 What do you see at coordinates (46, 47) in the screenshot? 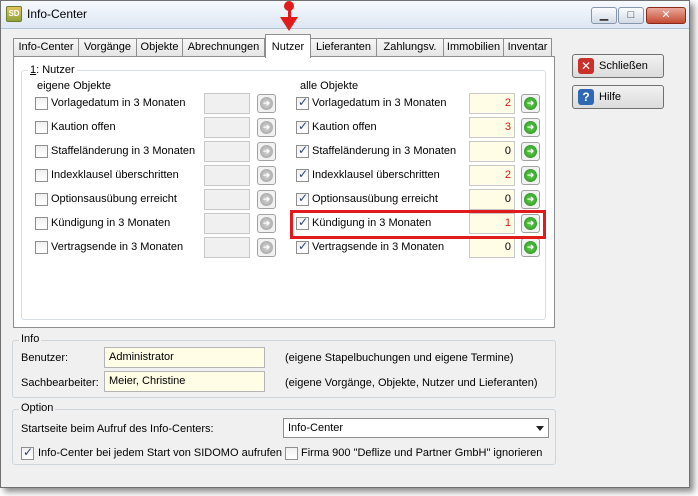
I see `tab-info-center: Info-Center` at bounding box center [46, 47].